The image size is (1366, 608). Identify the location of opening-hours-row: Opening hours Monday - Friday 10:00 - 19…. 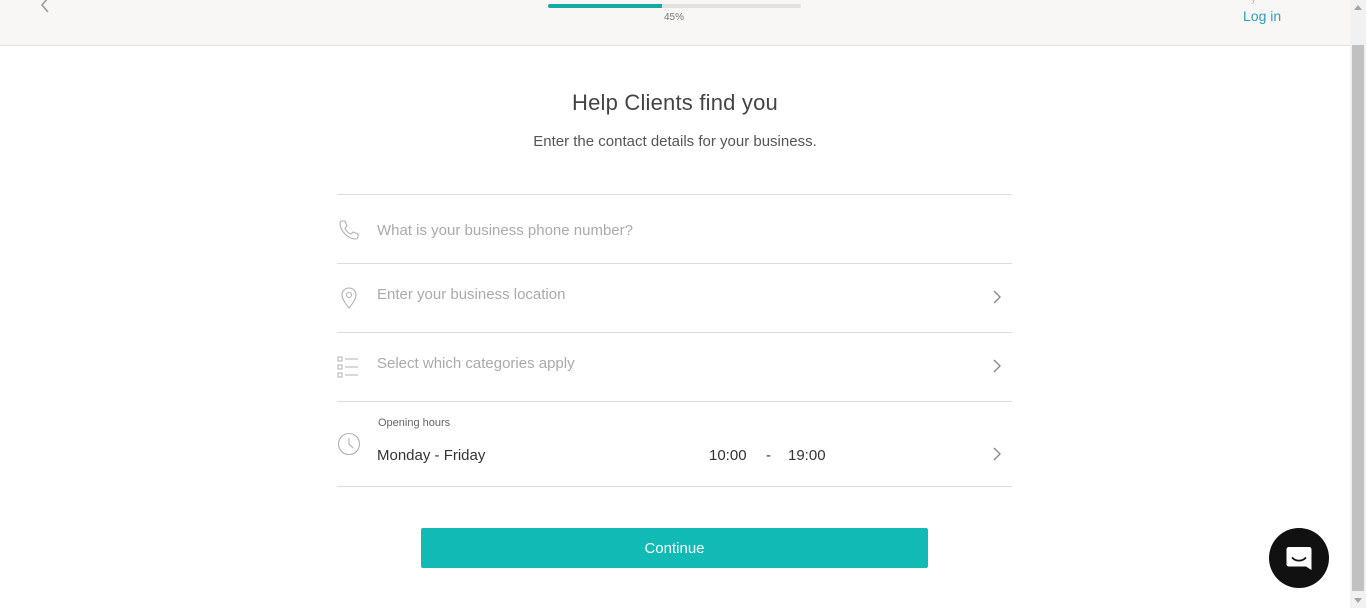
(674, 444).